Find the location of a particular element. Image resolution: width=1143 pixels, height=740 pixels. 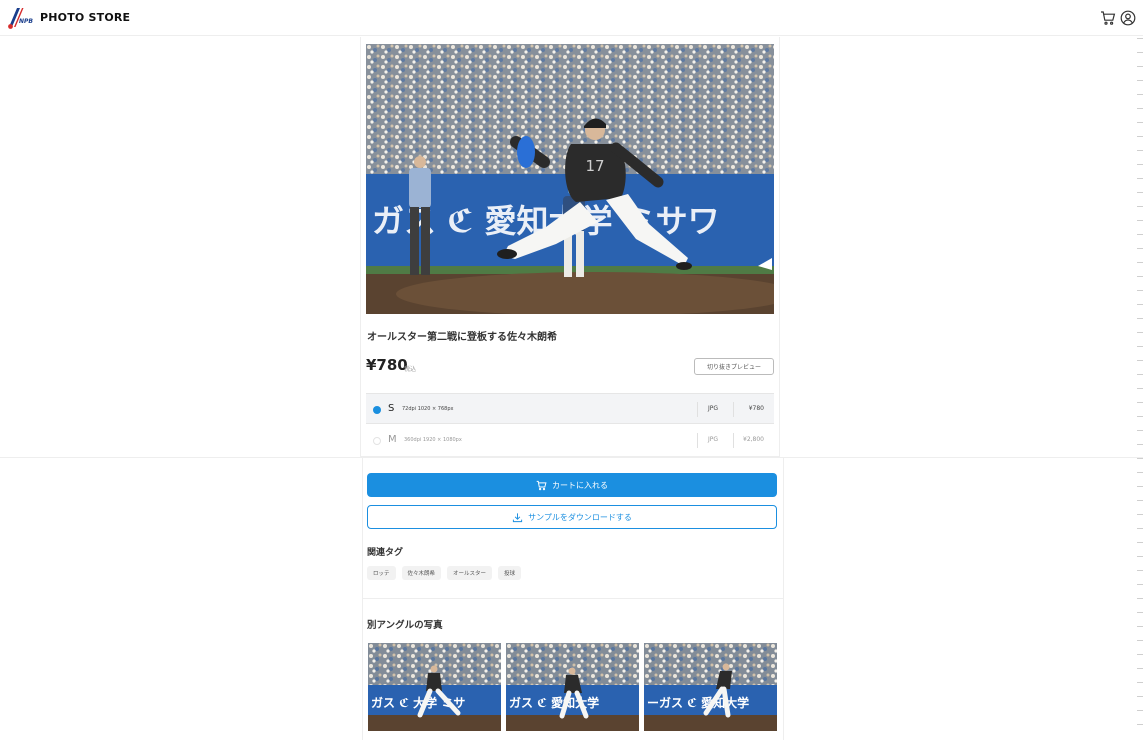

scrollbar-track is located at coordinates (1140, 388).